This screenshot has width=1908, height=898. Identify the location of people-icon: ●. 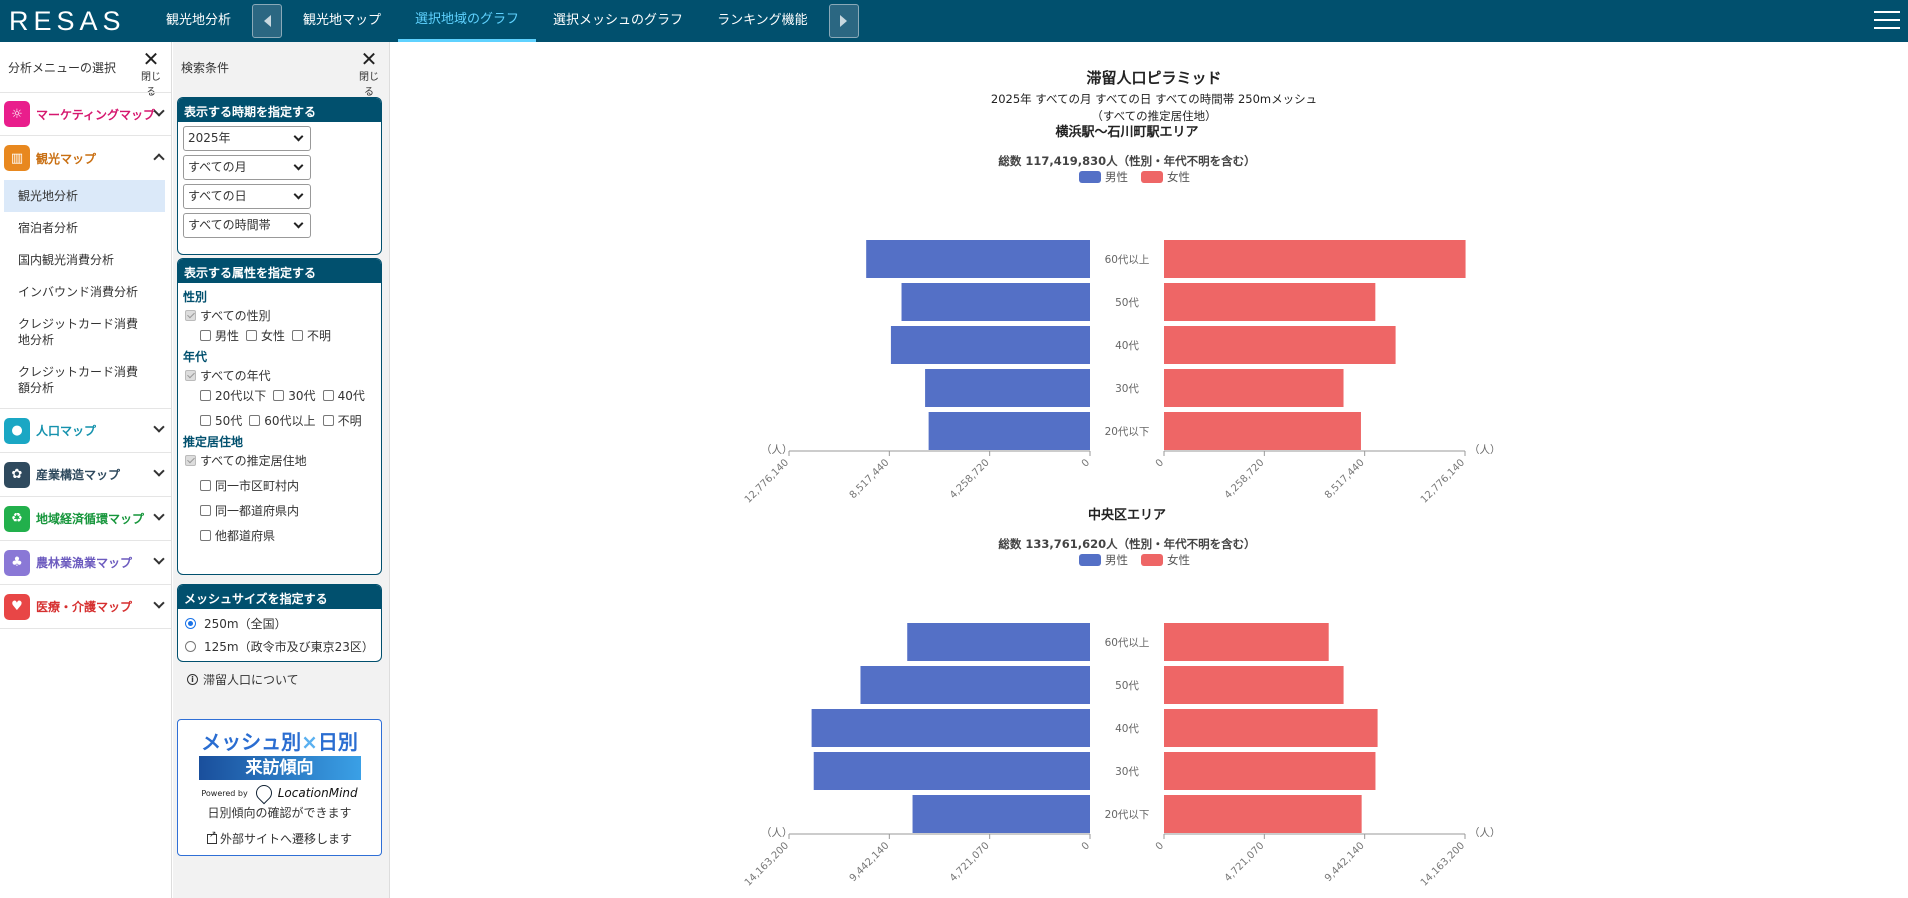
(17, 430).